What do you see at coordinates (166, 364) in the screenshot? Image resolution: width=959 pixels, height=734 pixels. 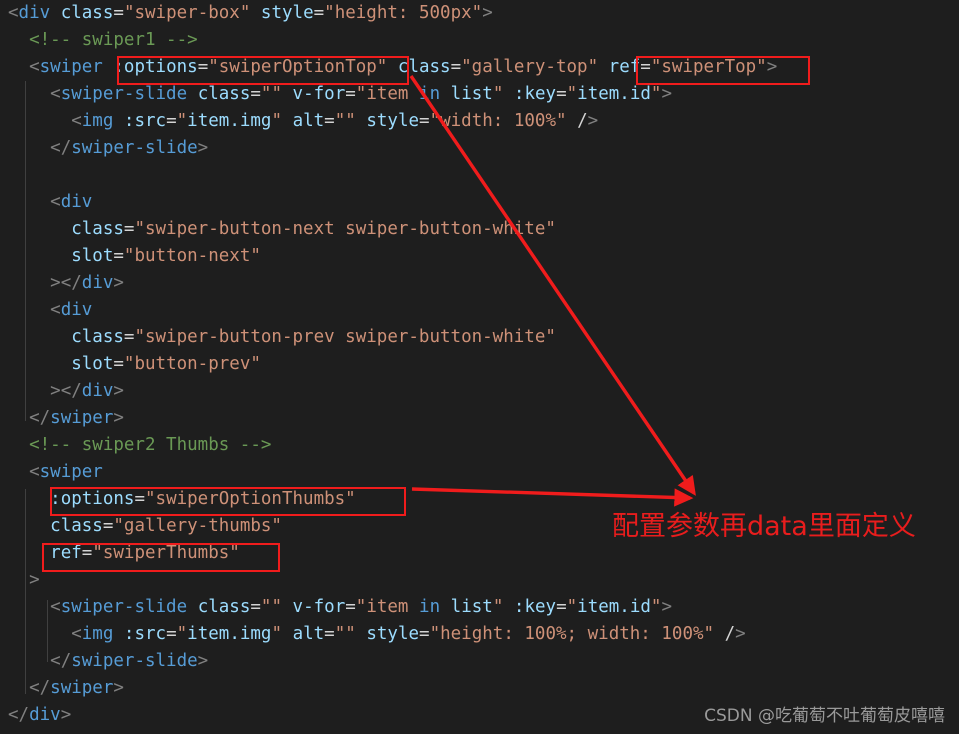 I see `code-line: slot="button-prev"` at bounding box center [166, 364].